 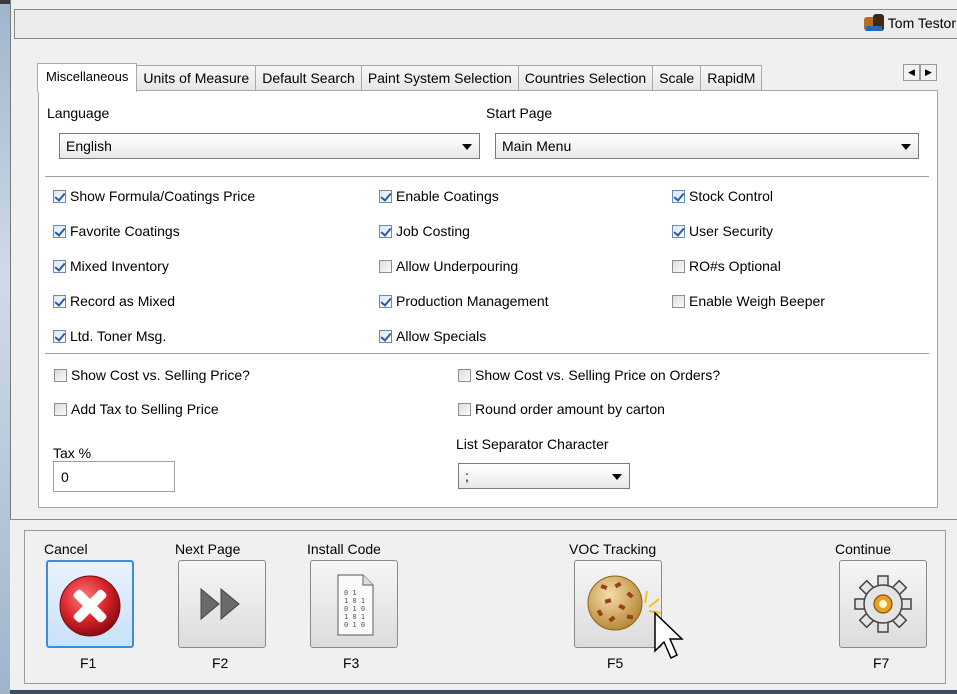 What do you see at coordinates (66, 549) in the screenshot?
I see `cancel-caption: Cancel` at bounding box center [66, 549].